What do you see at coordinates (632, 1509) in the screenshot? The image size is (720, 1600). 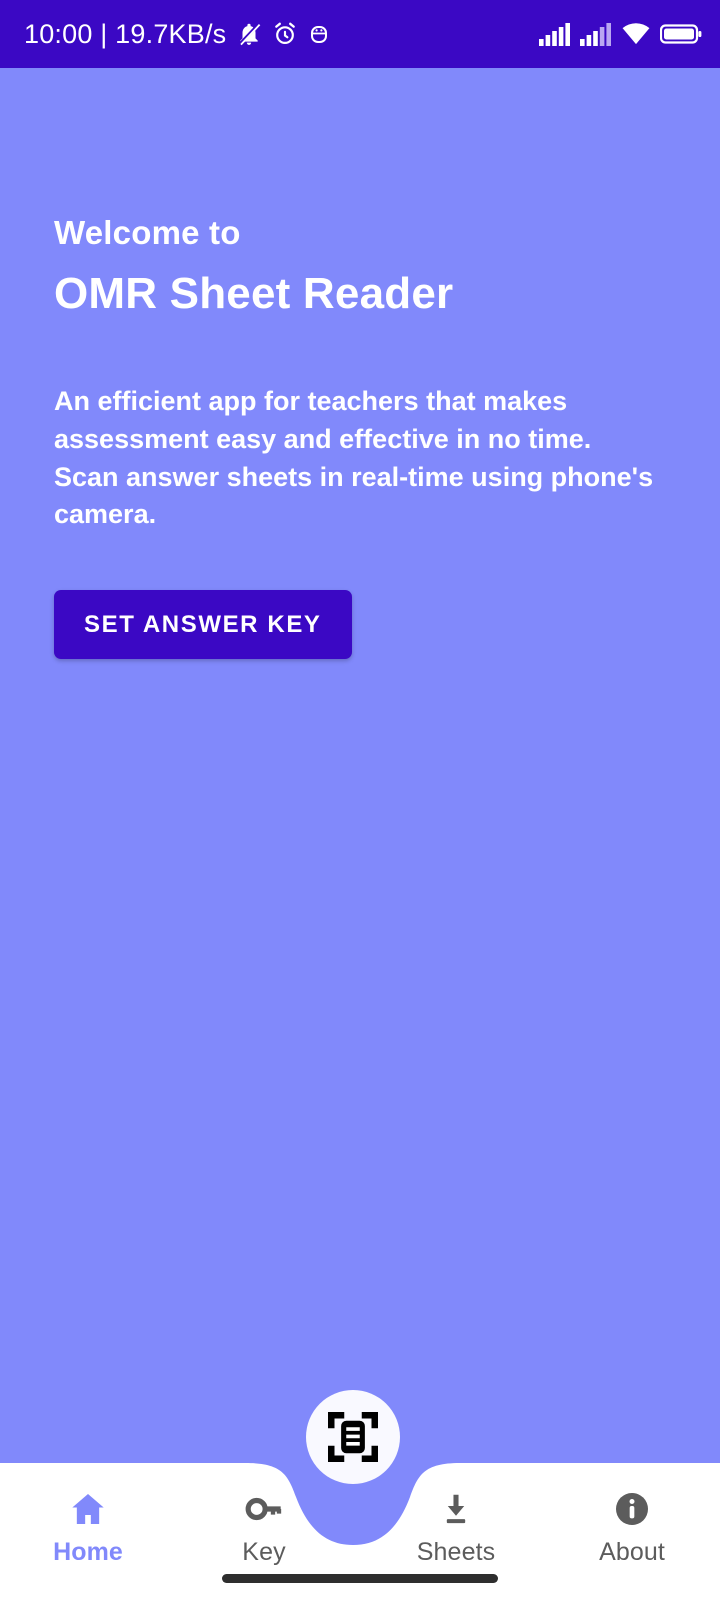 I see `info-icon` at bounding box center [632, 1509].